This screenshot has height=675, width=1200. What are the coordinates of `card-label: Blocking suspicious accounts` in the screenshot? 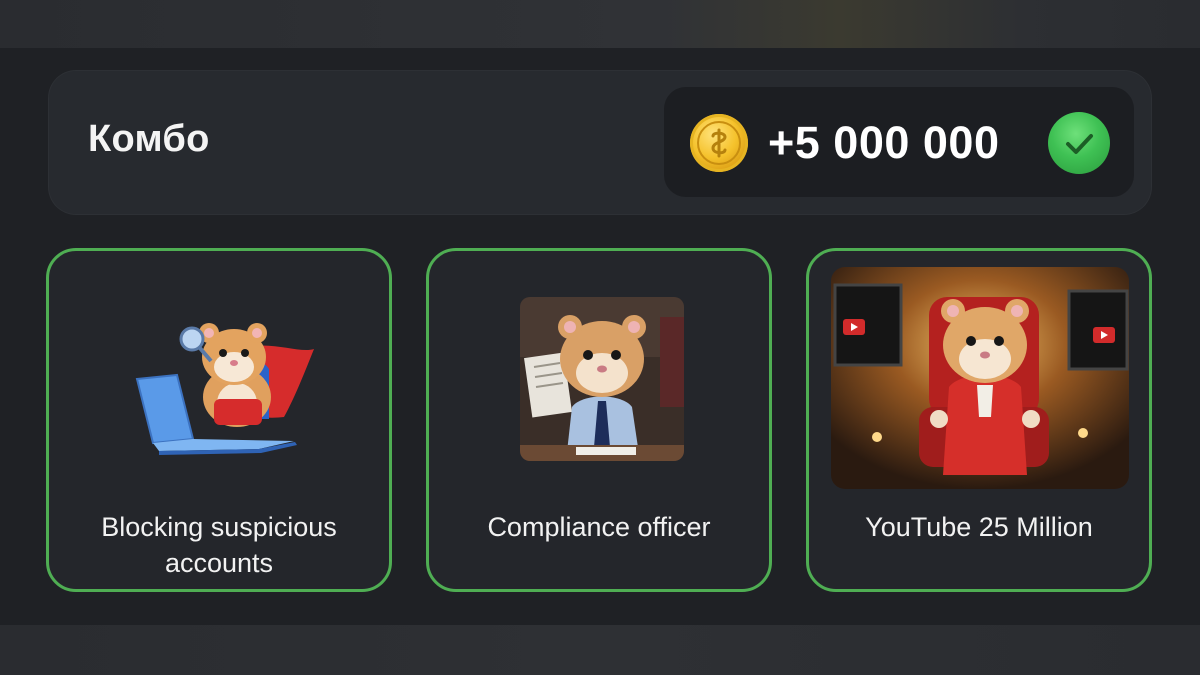 It's located at (219, 545).